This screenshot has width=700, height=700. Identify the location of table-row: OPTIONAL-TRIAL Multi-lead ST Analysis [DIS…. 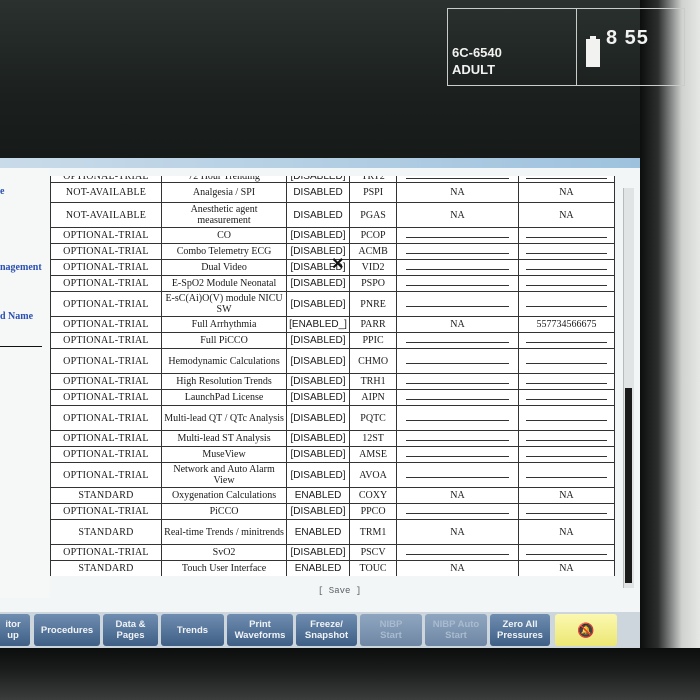
(332, 438).